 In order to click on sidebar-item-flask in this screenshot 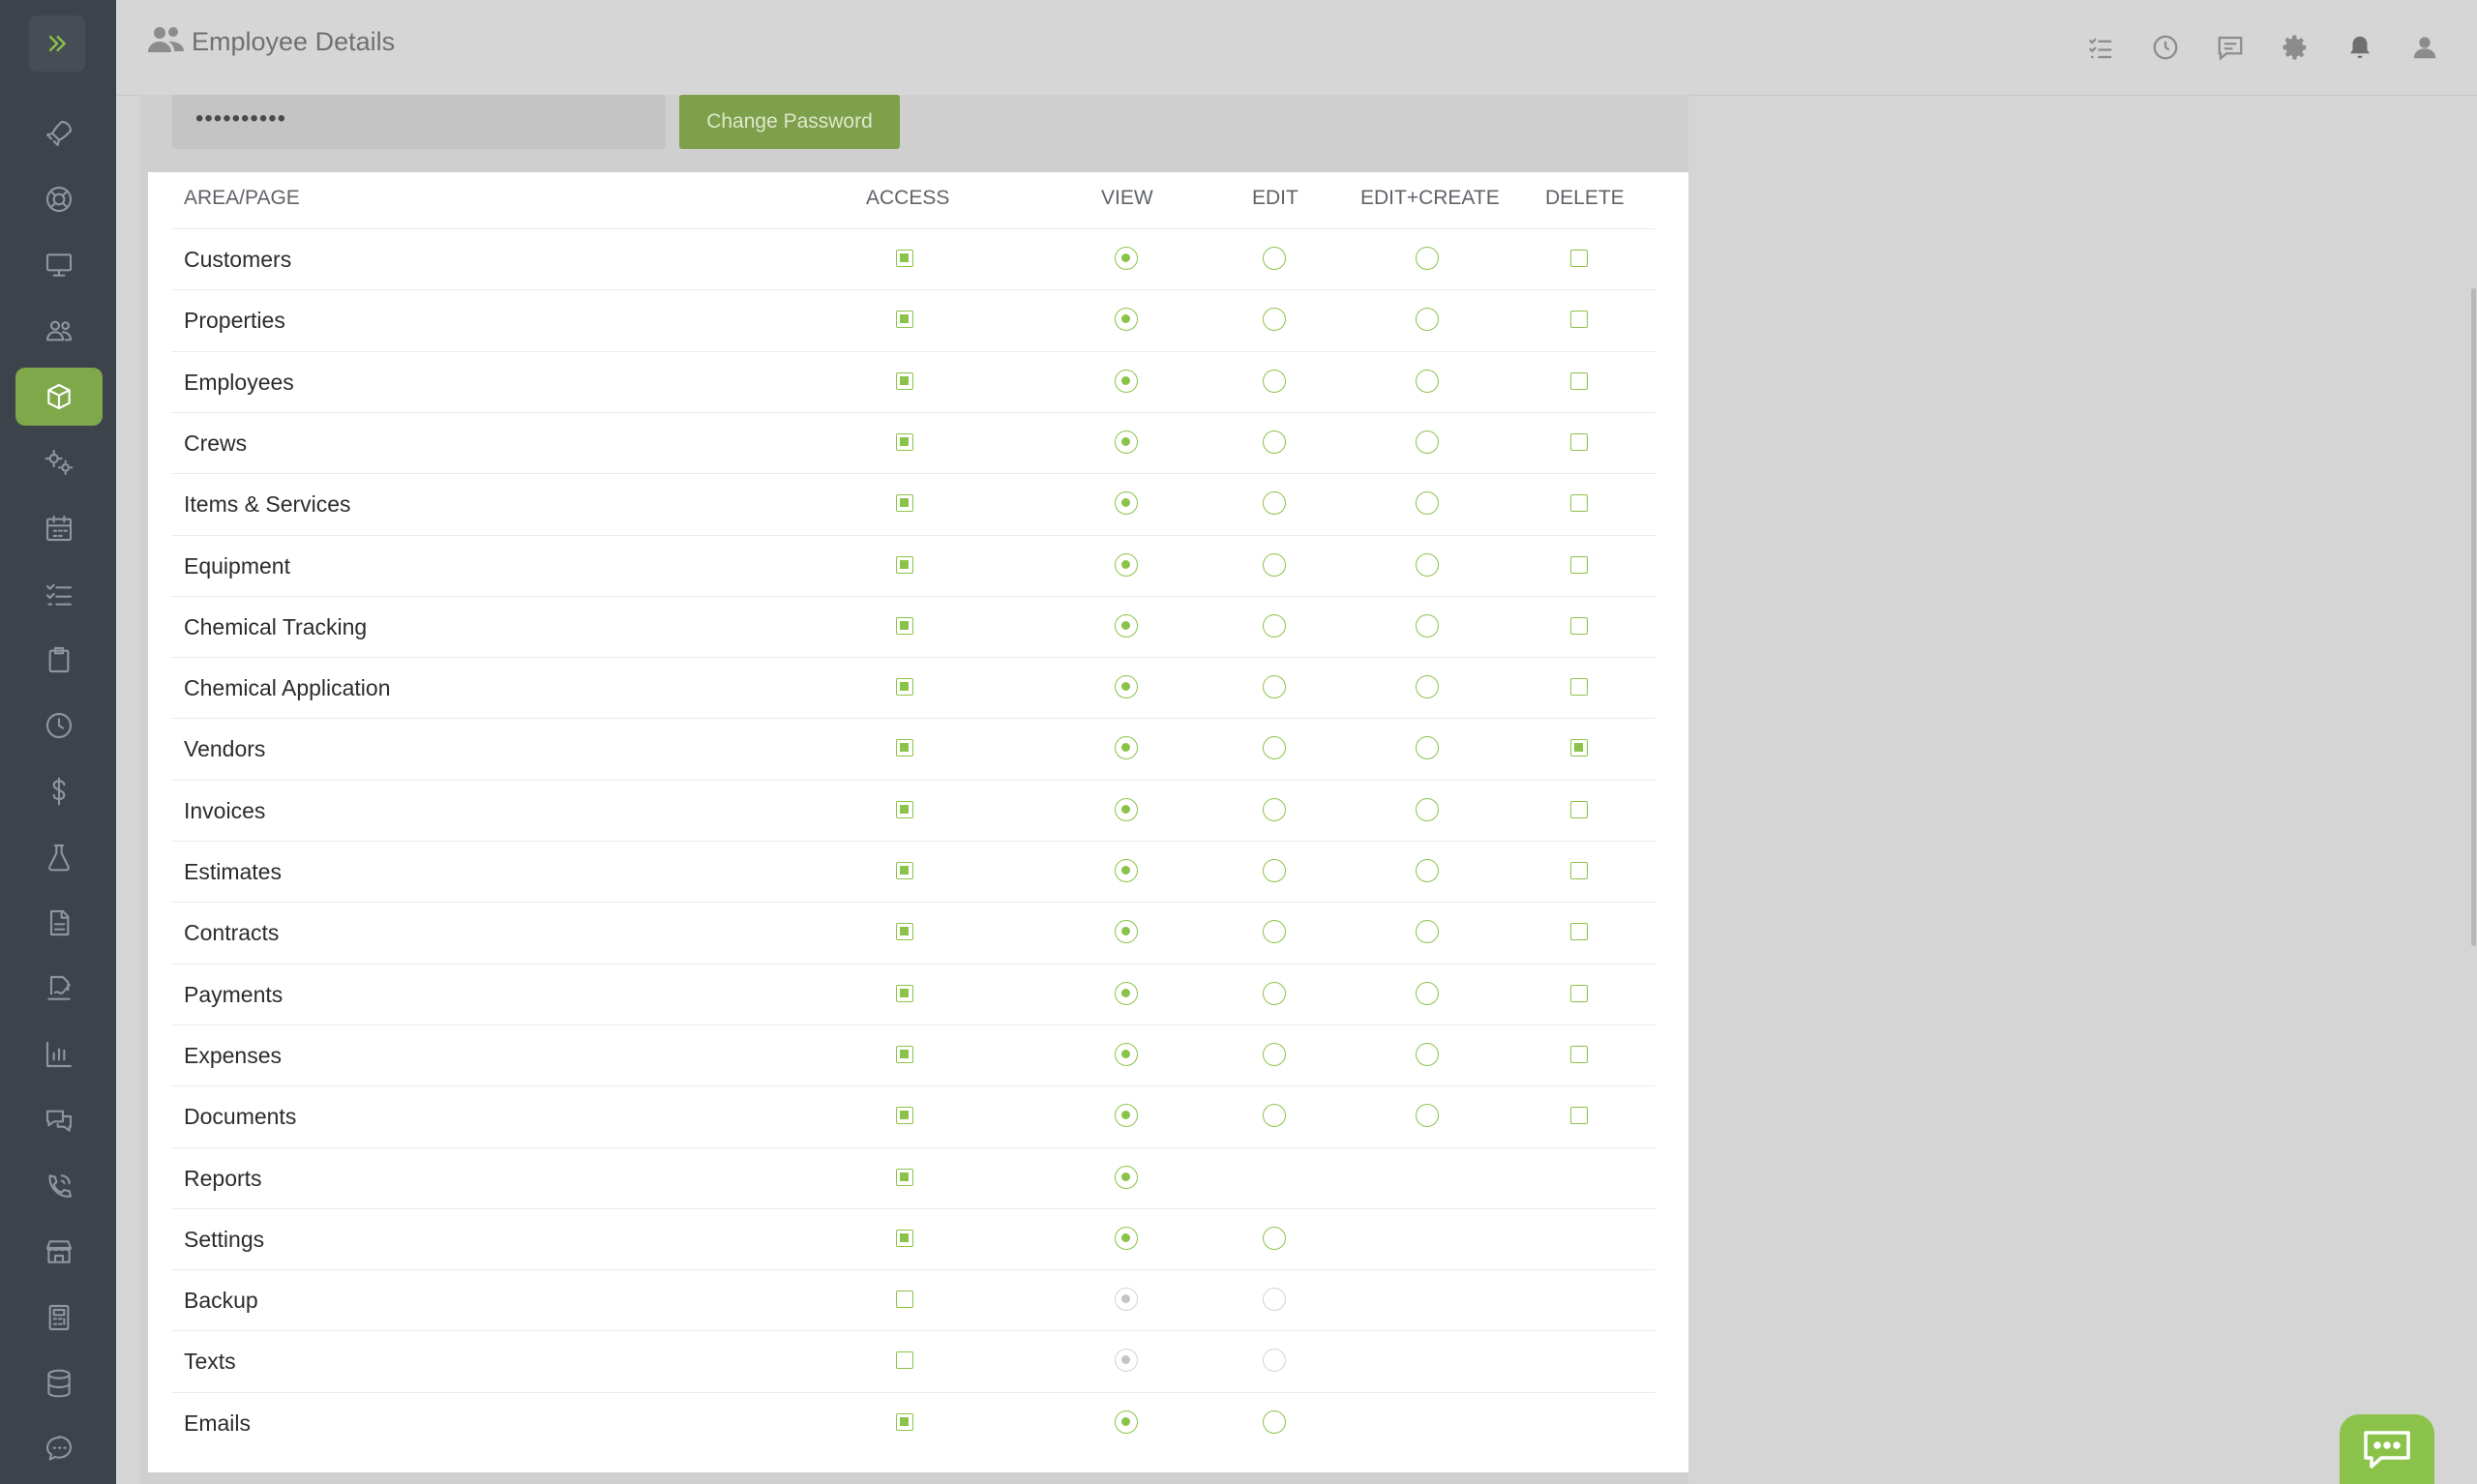, I will do `click(59, 857)`.